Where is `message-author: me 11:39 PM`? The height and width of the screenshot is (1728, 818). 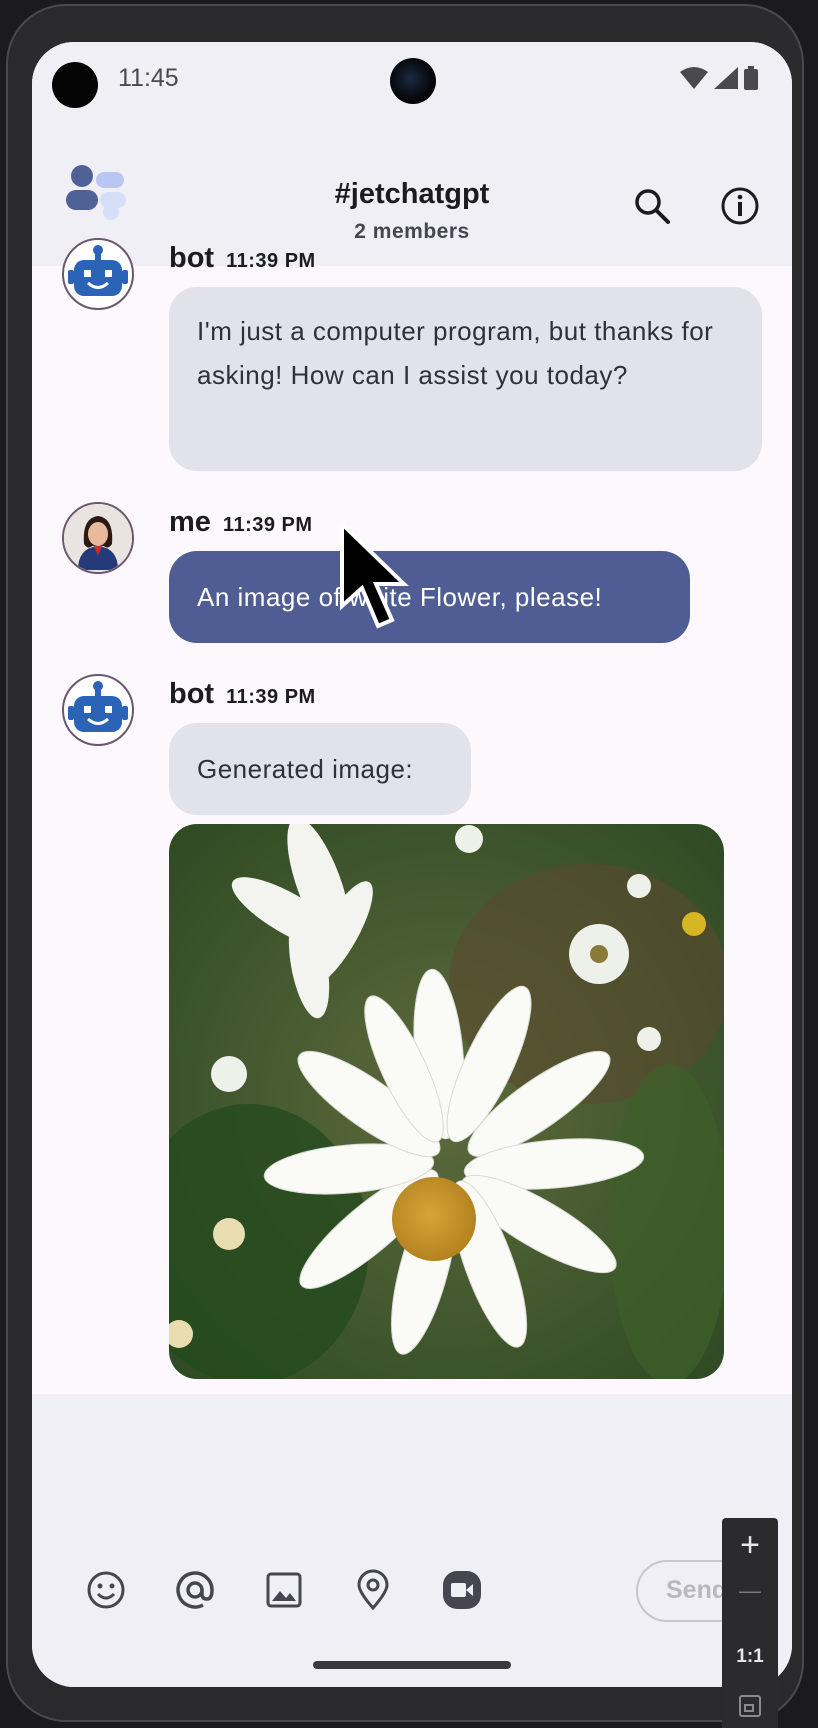
message-author: me 11:39 PM is located at coordinates (241, 522).